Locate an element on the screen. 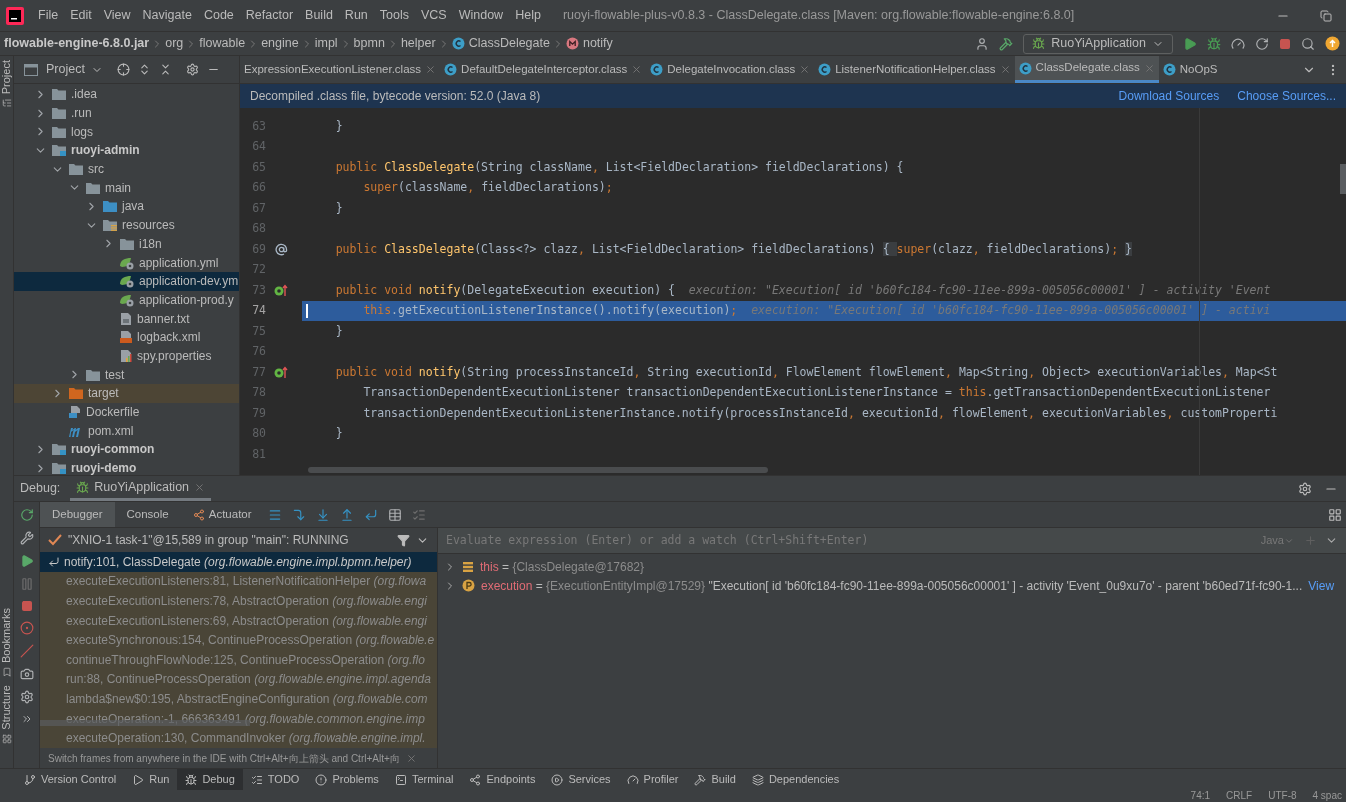 This screenshot has height=802, width=1346. panel-title: Project is located at coordinates (65, 69).